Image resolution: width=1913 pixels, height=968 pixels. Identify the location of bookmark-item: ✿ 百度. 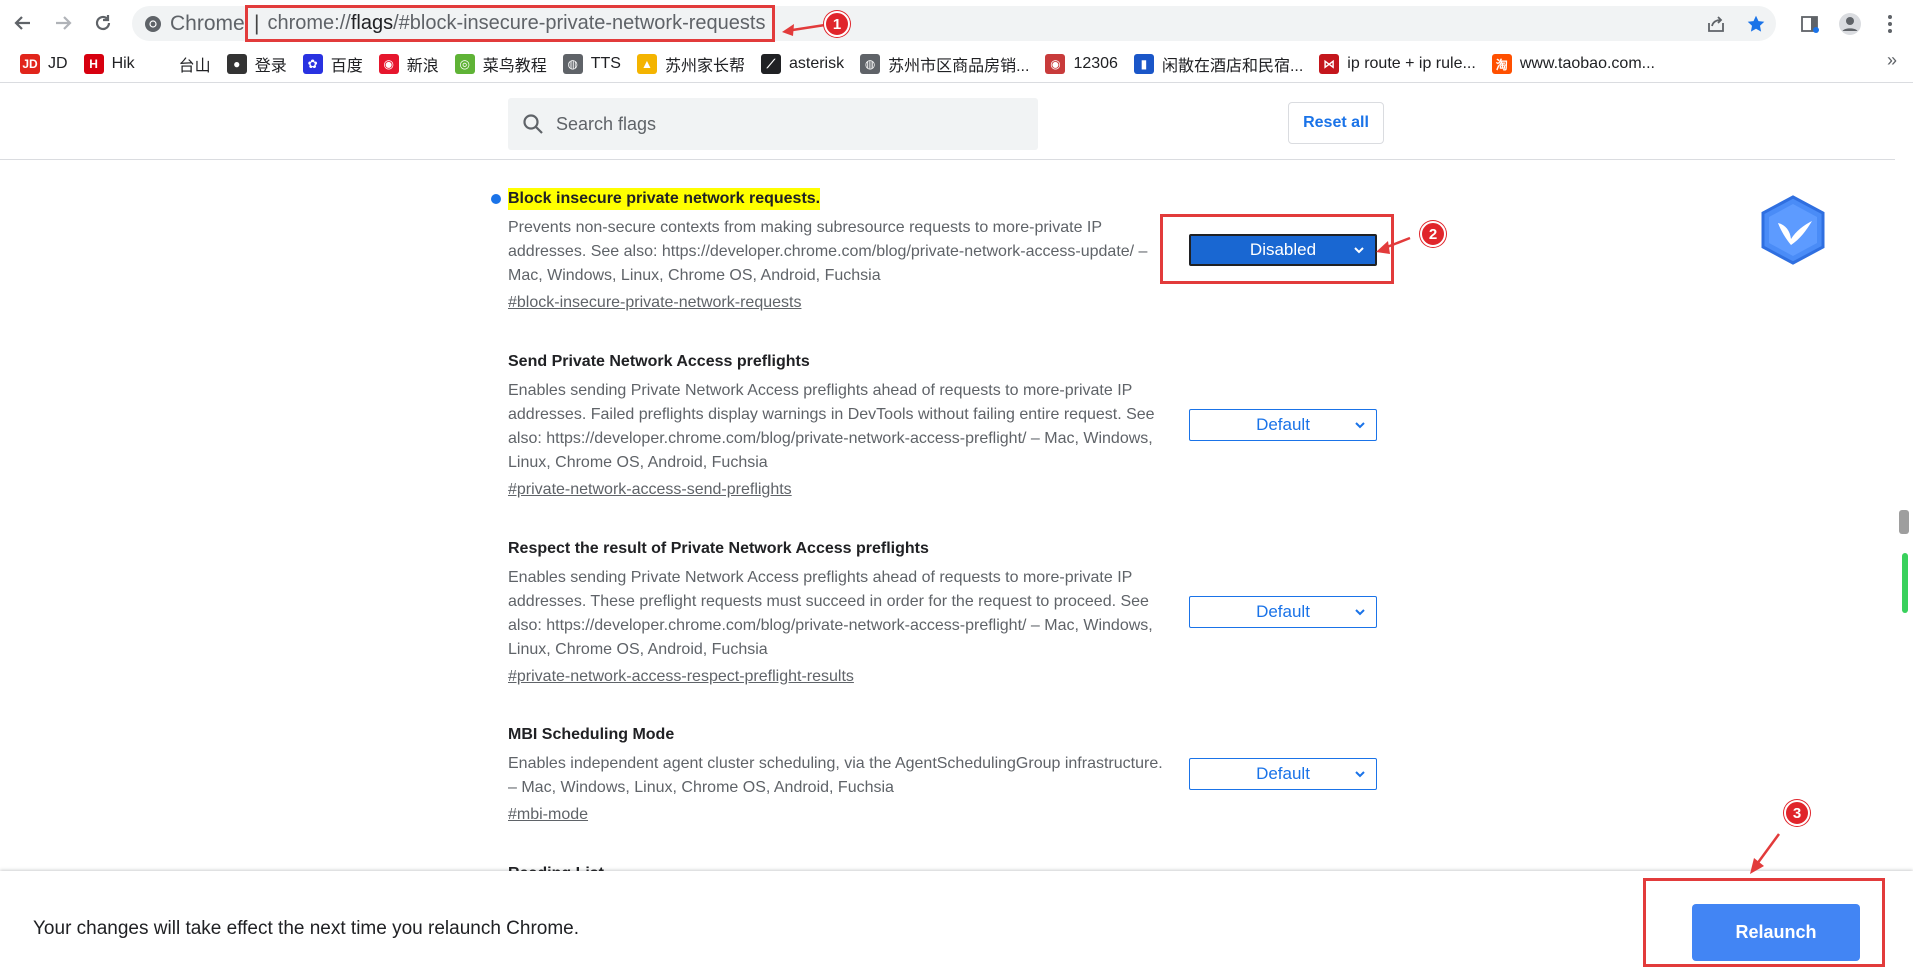
(333, 64).